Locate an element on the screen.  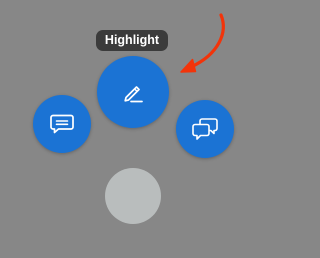
curved-arrow-icon is located at coordinates (202, 43).